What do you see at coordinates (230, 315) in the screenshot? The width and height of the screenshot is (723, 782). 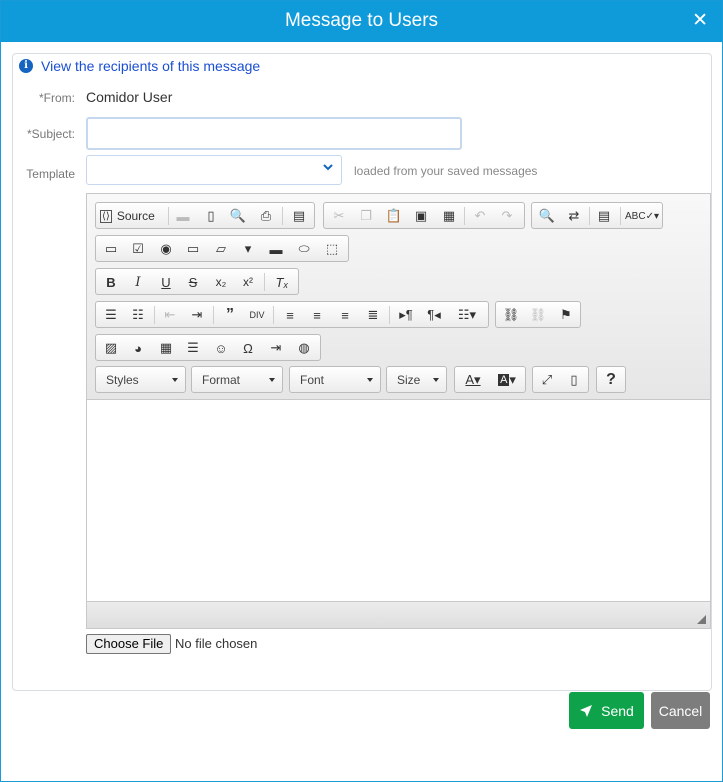 I see `blockquote-icon: ”` at bounding box center [230, 315].